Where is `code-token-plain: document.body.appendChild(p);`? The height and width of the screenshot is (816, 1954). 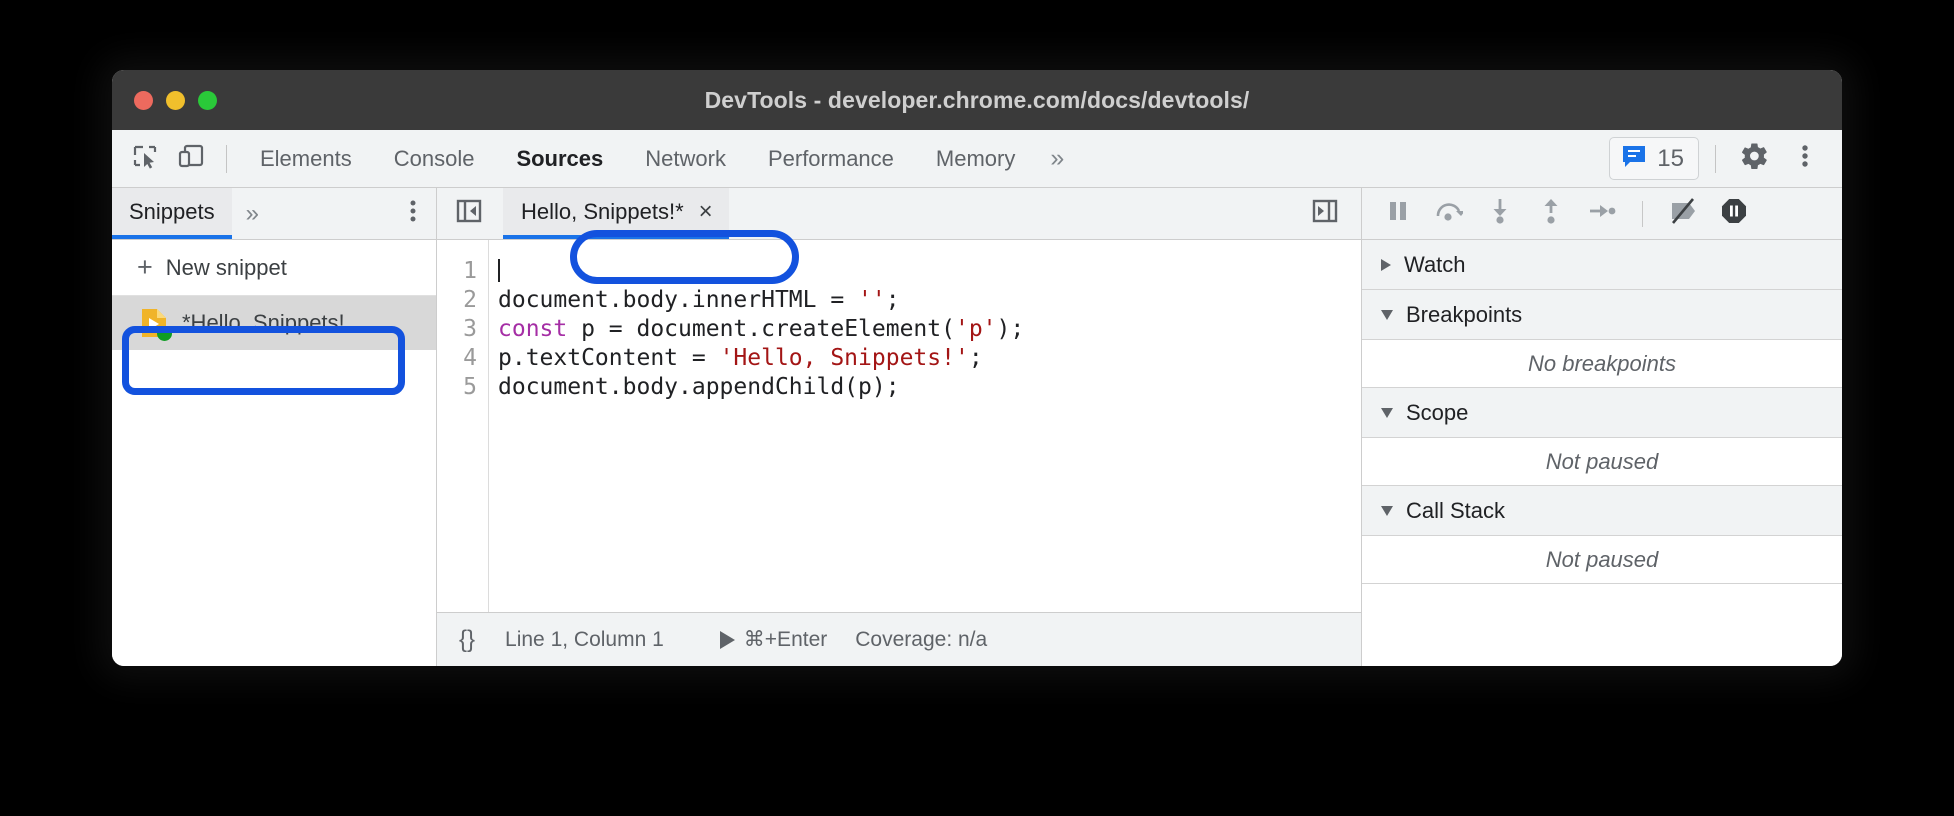
code-token-plain: document.body.appendChild(p); is located at coordinates (699, 387).